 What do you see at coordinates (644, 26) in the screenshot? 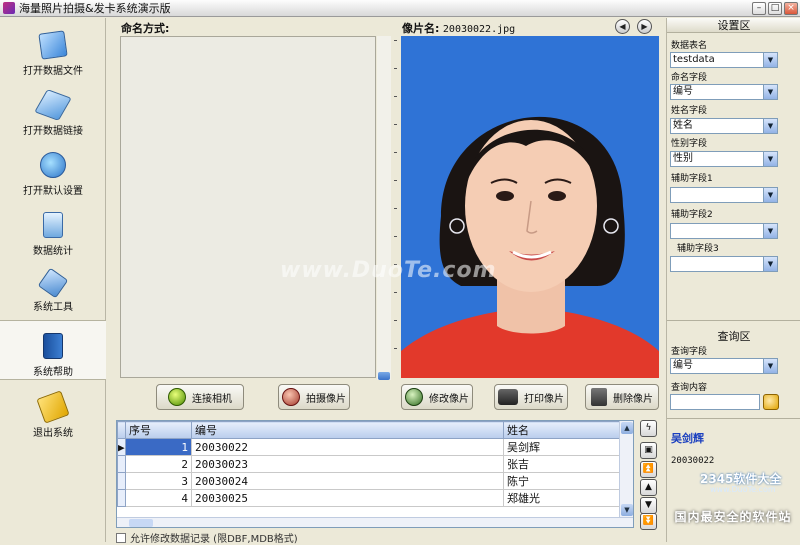
I see `next-photo-button: ▶` at bounding box center [644, 26].